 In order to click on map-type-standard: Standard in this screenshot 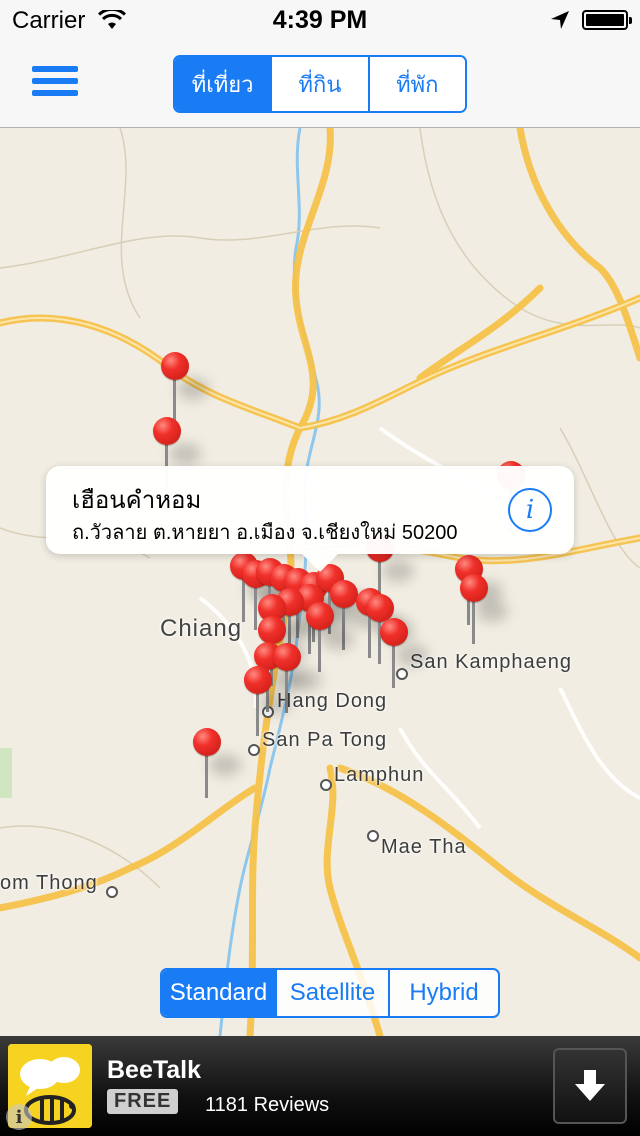, I will do `click(218, 993)`.